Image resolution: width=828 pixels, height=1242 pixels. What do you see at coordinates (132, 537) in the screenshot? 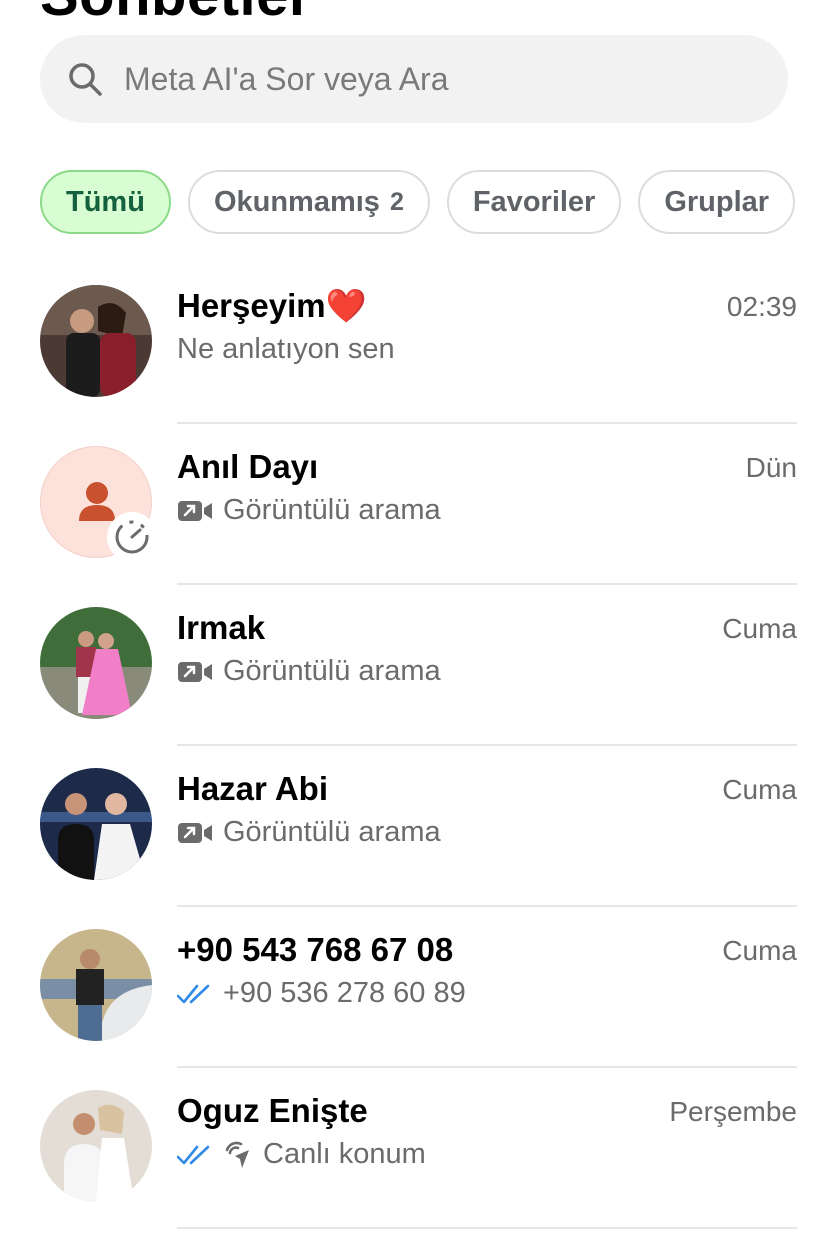
I see `disappearing-messages-icon` at bounding box center [132, 537].